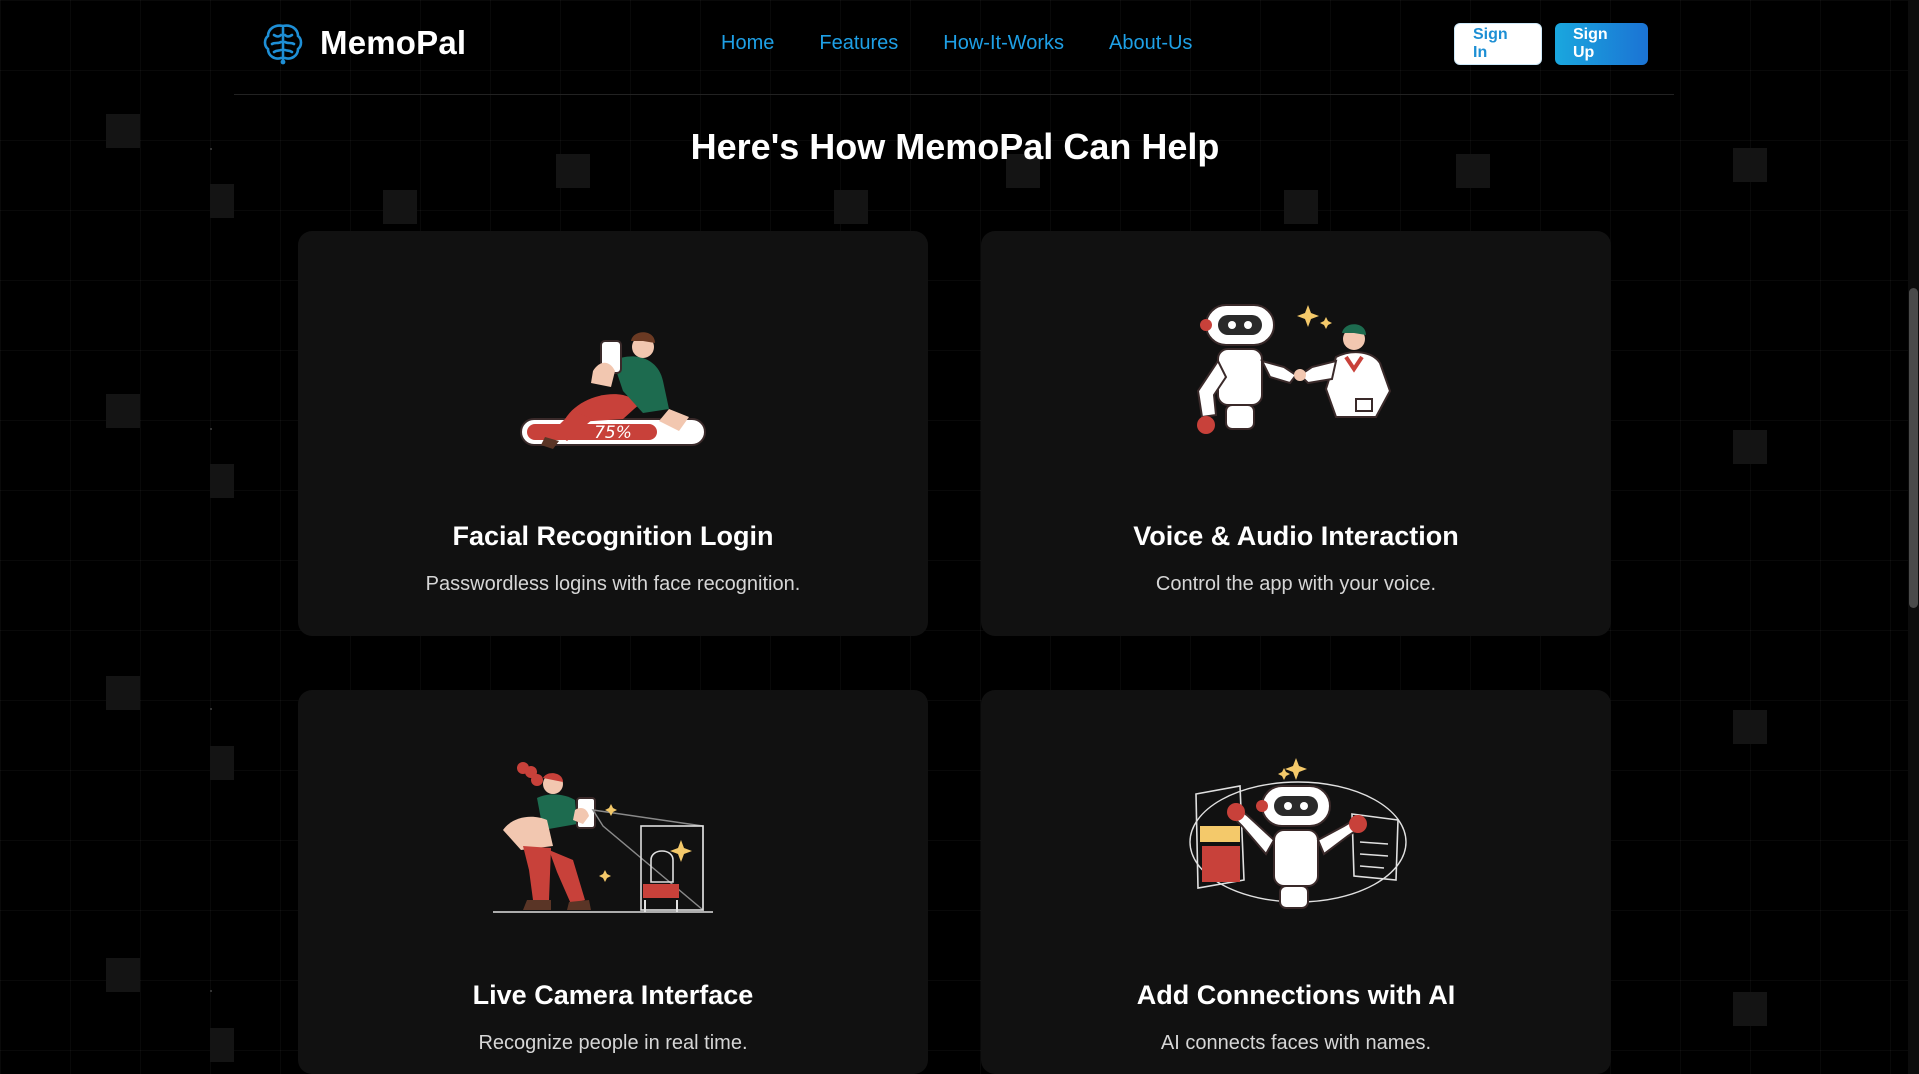  What do you see at coordinates (1298, 833) in the screenshot?
I see `robot-with-panels-illustration` at bounding box center [1298, 833].